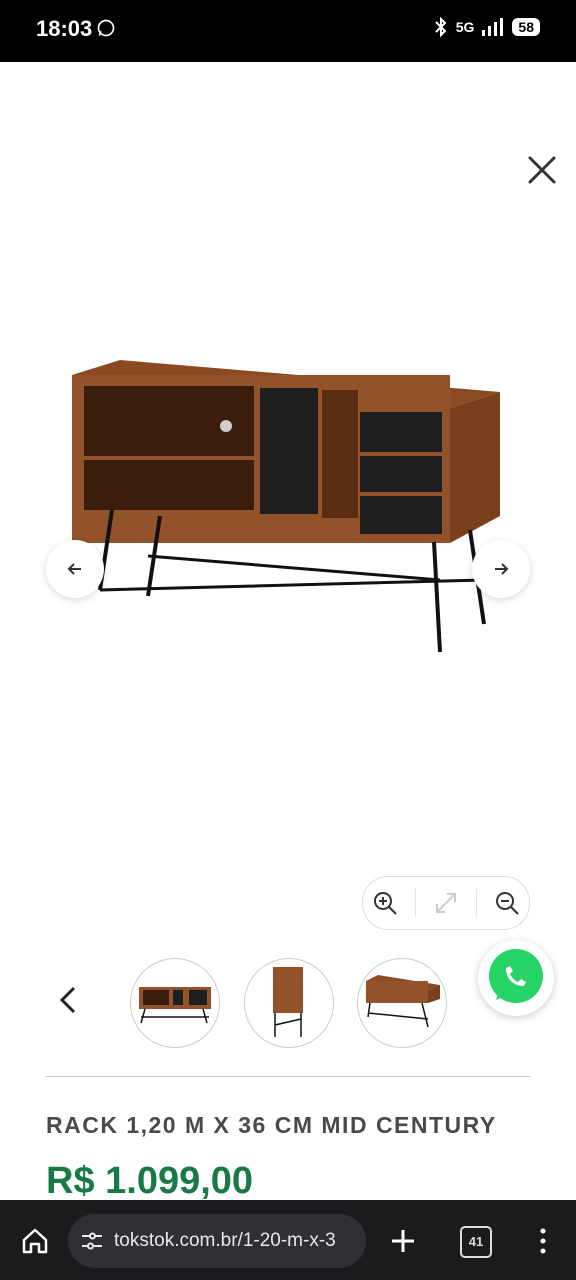 The height and width of the screenshot is (1280, 576). Describe the element at coordinates (69, 1000) in the screenshot. I see `chevron-left-icon` at that location.